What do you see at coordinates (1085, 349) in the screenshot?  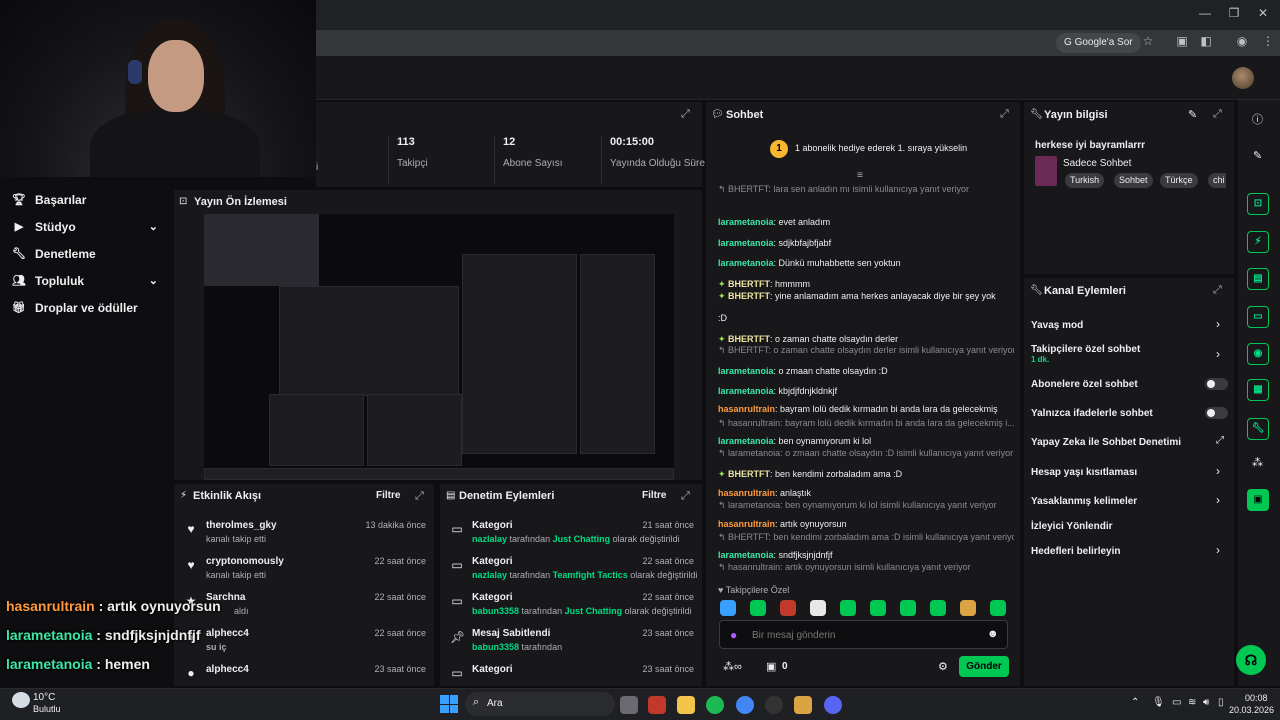 I see `action-followers-only: Takipçilere özel sohbet` at bounding box center [1085, 349].